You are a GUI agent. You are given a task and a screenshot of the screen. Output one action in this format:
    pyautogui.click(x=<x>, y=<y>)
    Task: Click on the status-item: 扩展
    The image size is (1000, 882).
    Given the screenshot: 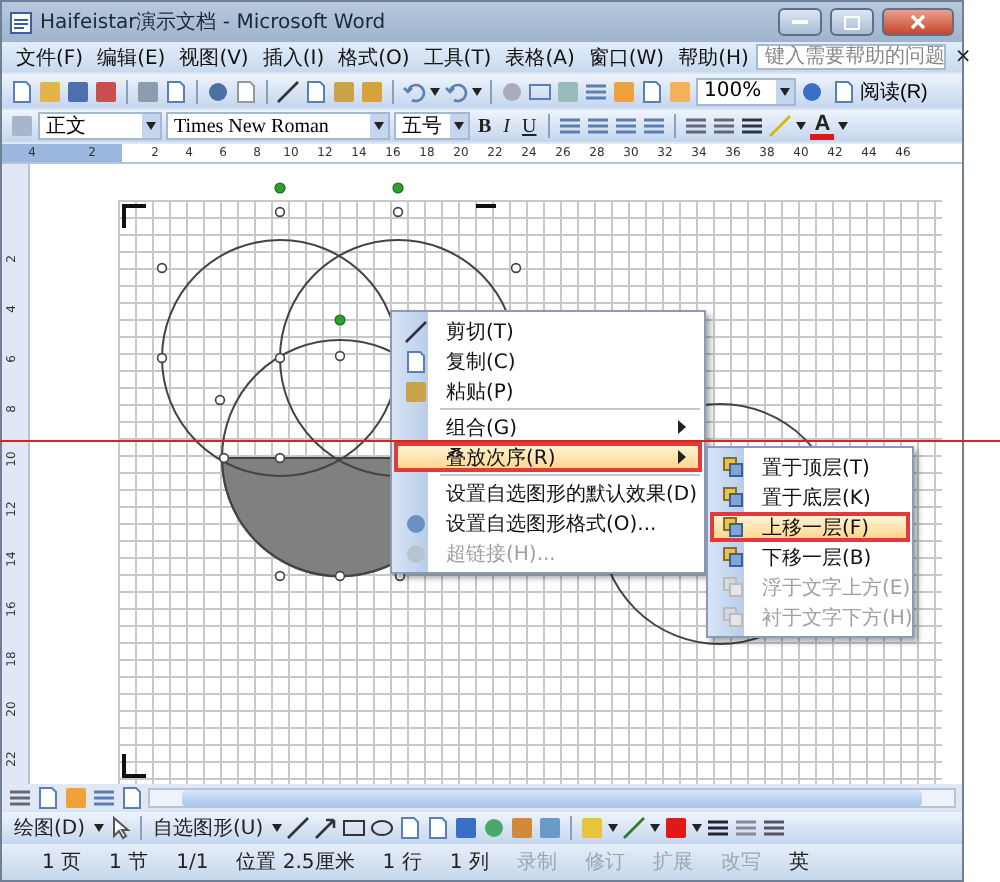 What is the action you would take?
    pyautogui.click(x=672, y=862)
    